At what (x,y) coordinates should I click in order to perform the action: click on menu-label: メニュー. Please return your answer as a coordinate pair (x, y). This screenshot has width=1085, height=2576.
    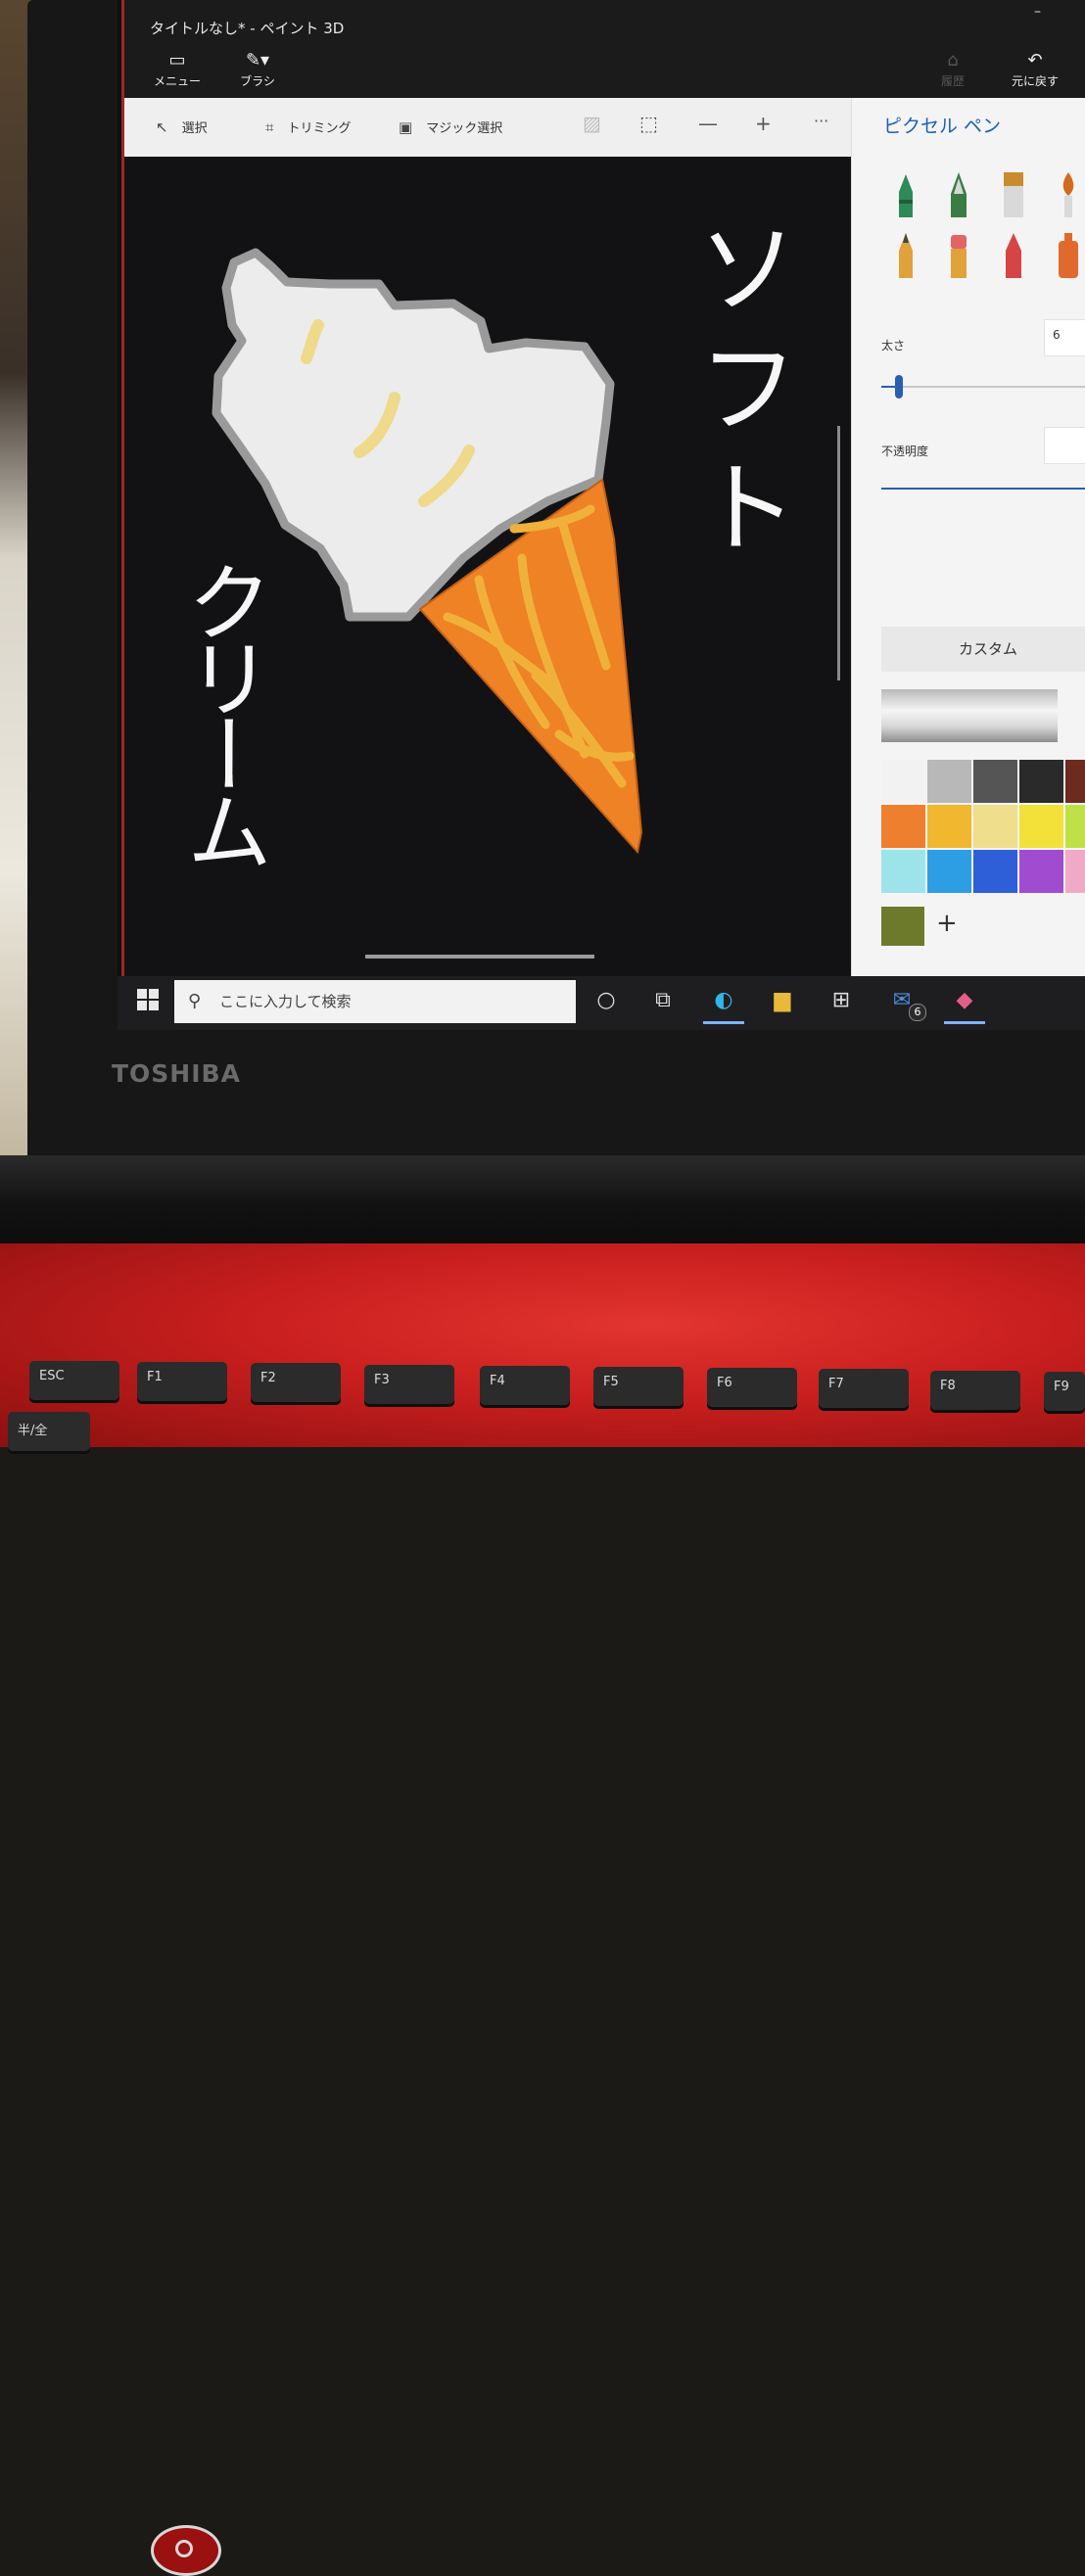
    Looking at the image, I should click on (177, 81).